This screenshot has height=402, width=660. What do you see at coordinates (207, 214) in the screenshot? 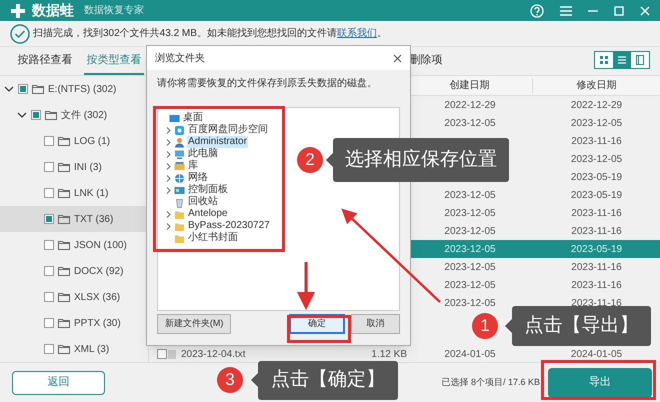
I see `folder-item: Antelope` at bounding box center [207, 214].